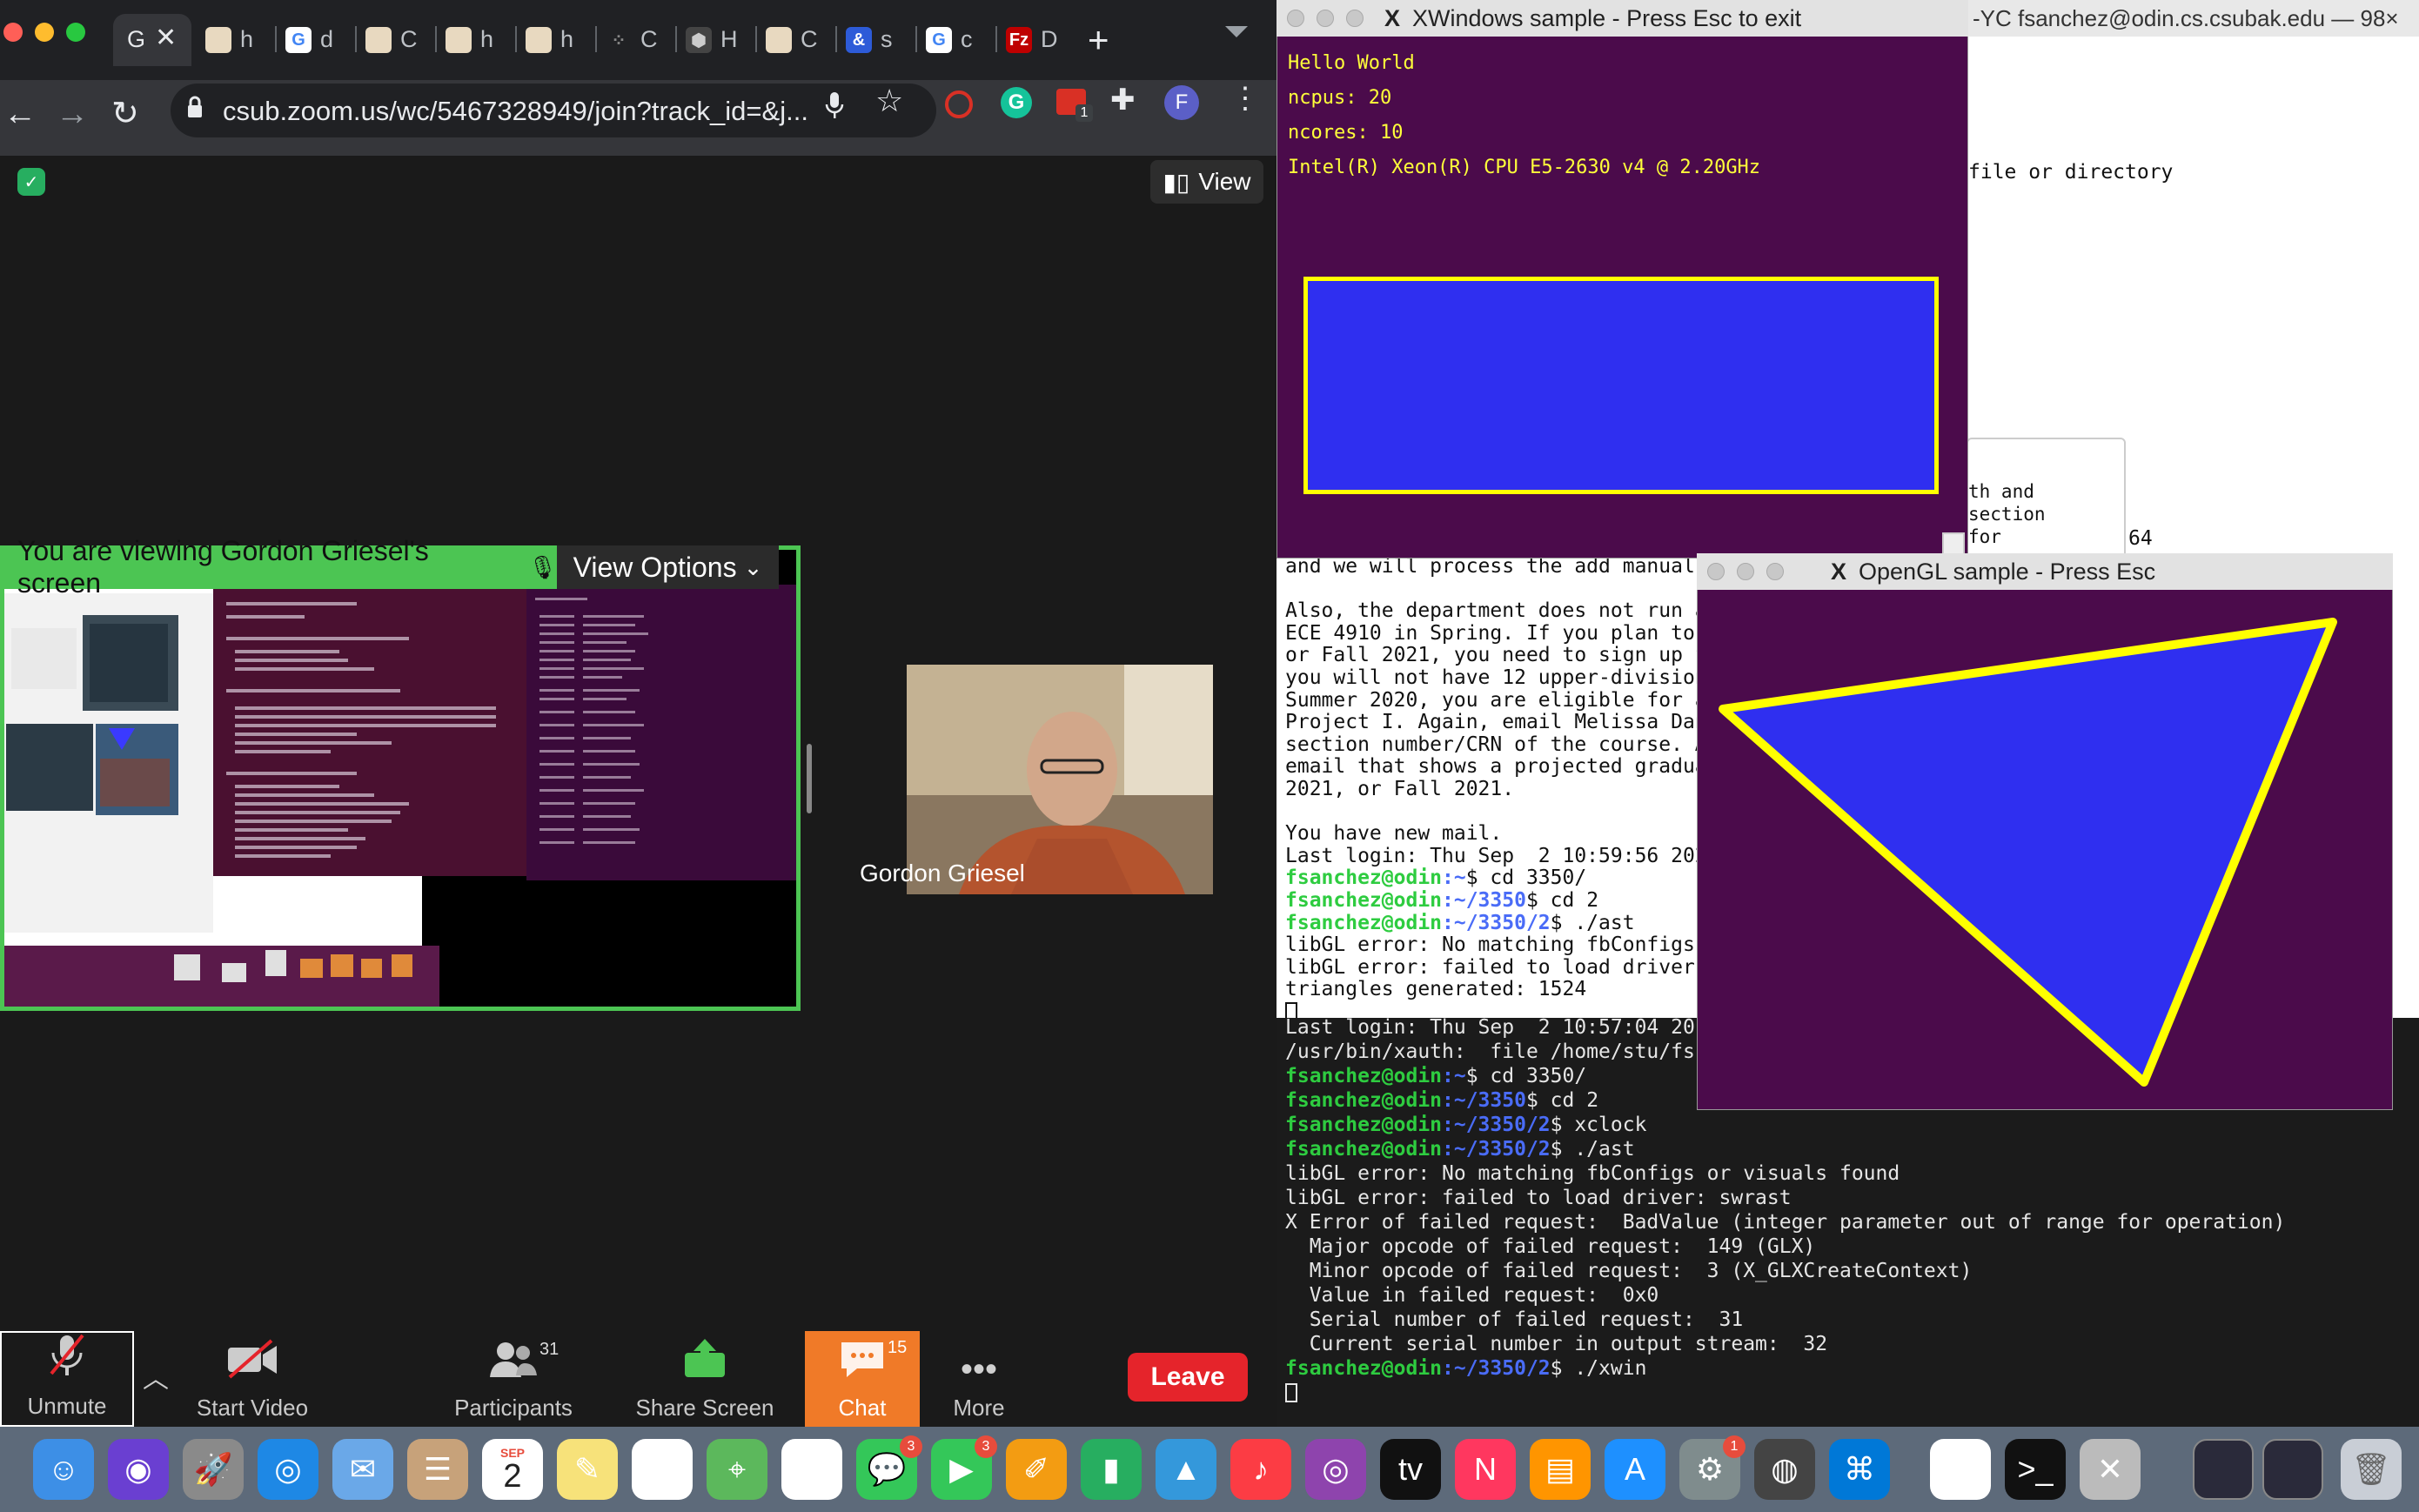 This screenshot has height=1512, width=2419. I want to click on photos-icon: ✿, so click(812, 1470).